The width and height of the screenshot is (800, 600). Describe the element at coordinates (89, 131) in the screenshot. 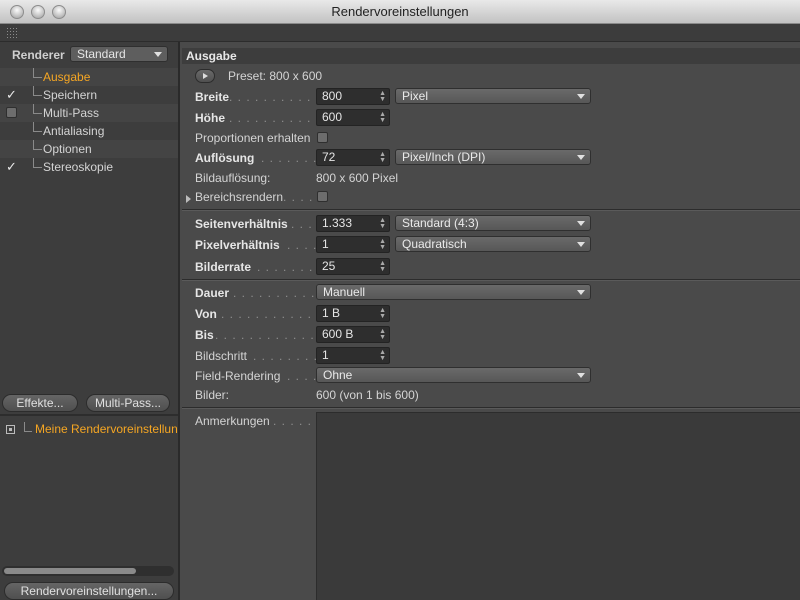

I see `sidebar-item-antialiasing: Antialiasing` at that location.